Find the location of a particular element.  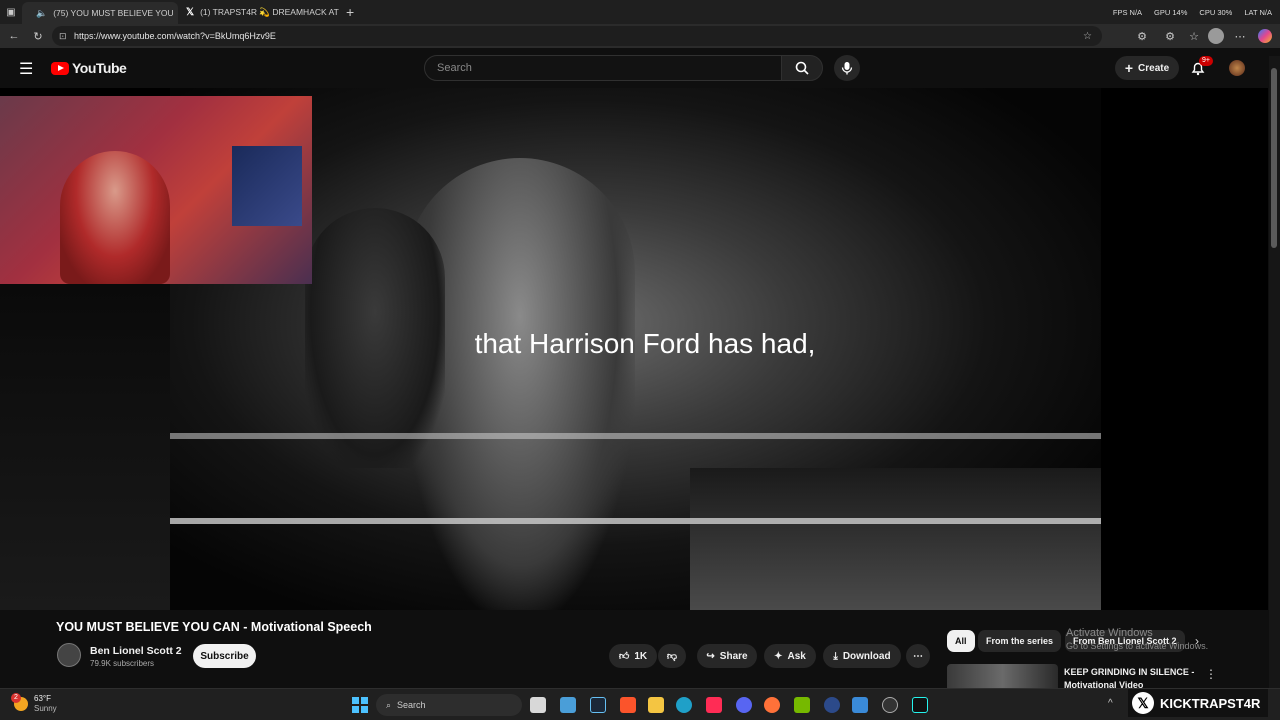

tab-title: (75) YOU MUST BELIEVE YOU is located at coordinates (113, 13).